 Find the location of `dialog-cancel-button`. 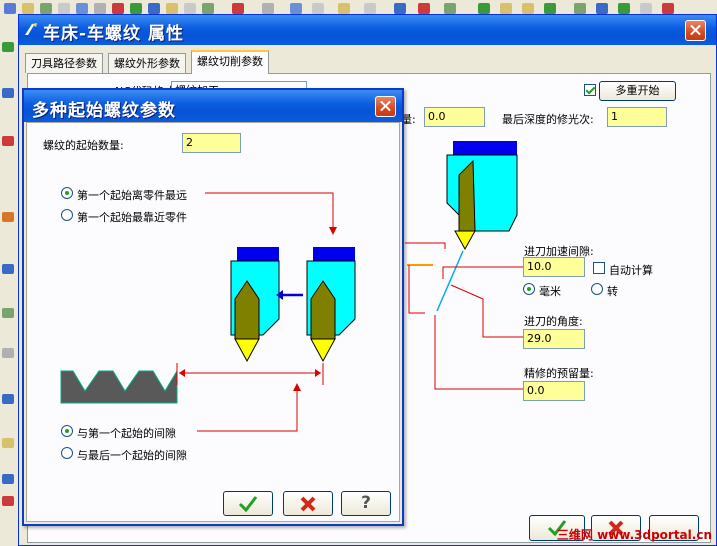

dialog-cancel-button is located at coordinates (308, 503).